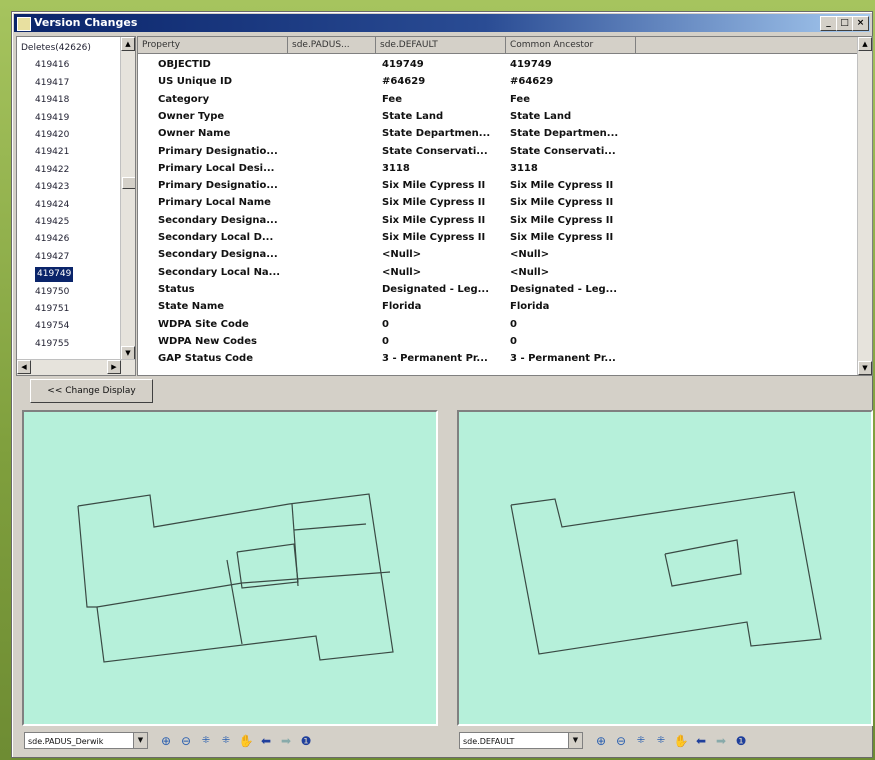 This screenshot has height=760, width=875. Describe the element at coordinates (24, 367) in the screenshot. I see `scroll-left-icon: ◀` at that location.